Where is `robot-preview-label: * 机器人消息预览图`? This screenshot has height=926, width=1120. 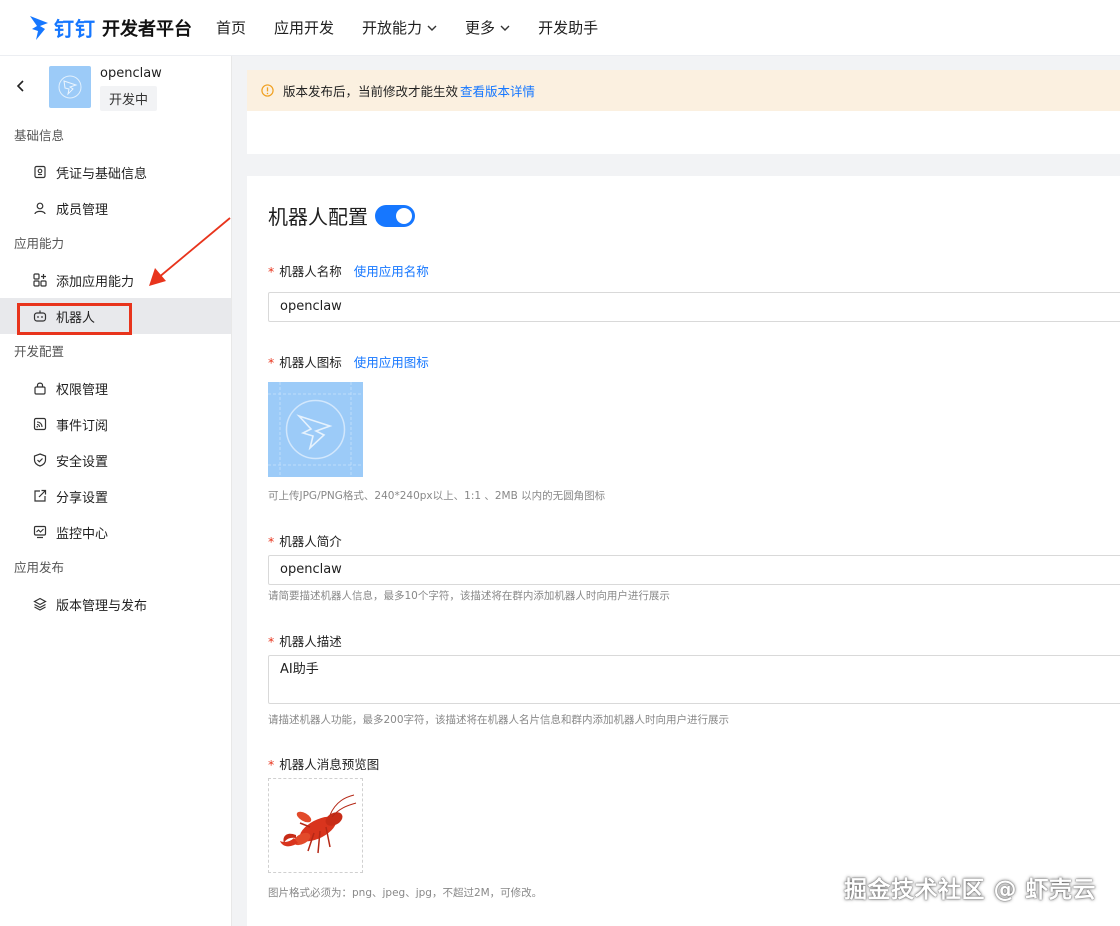
robot-preview-label: * 机器人消息预览图 is located at coordinates (324, 764).